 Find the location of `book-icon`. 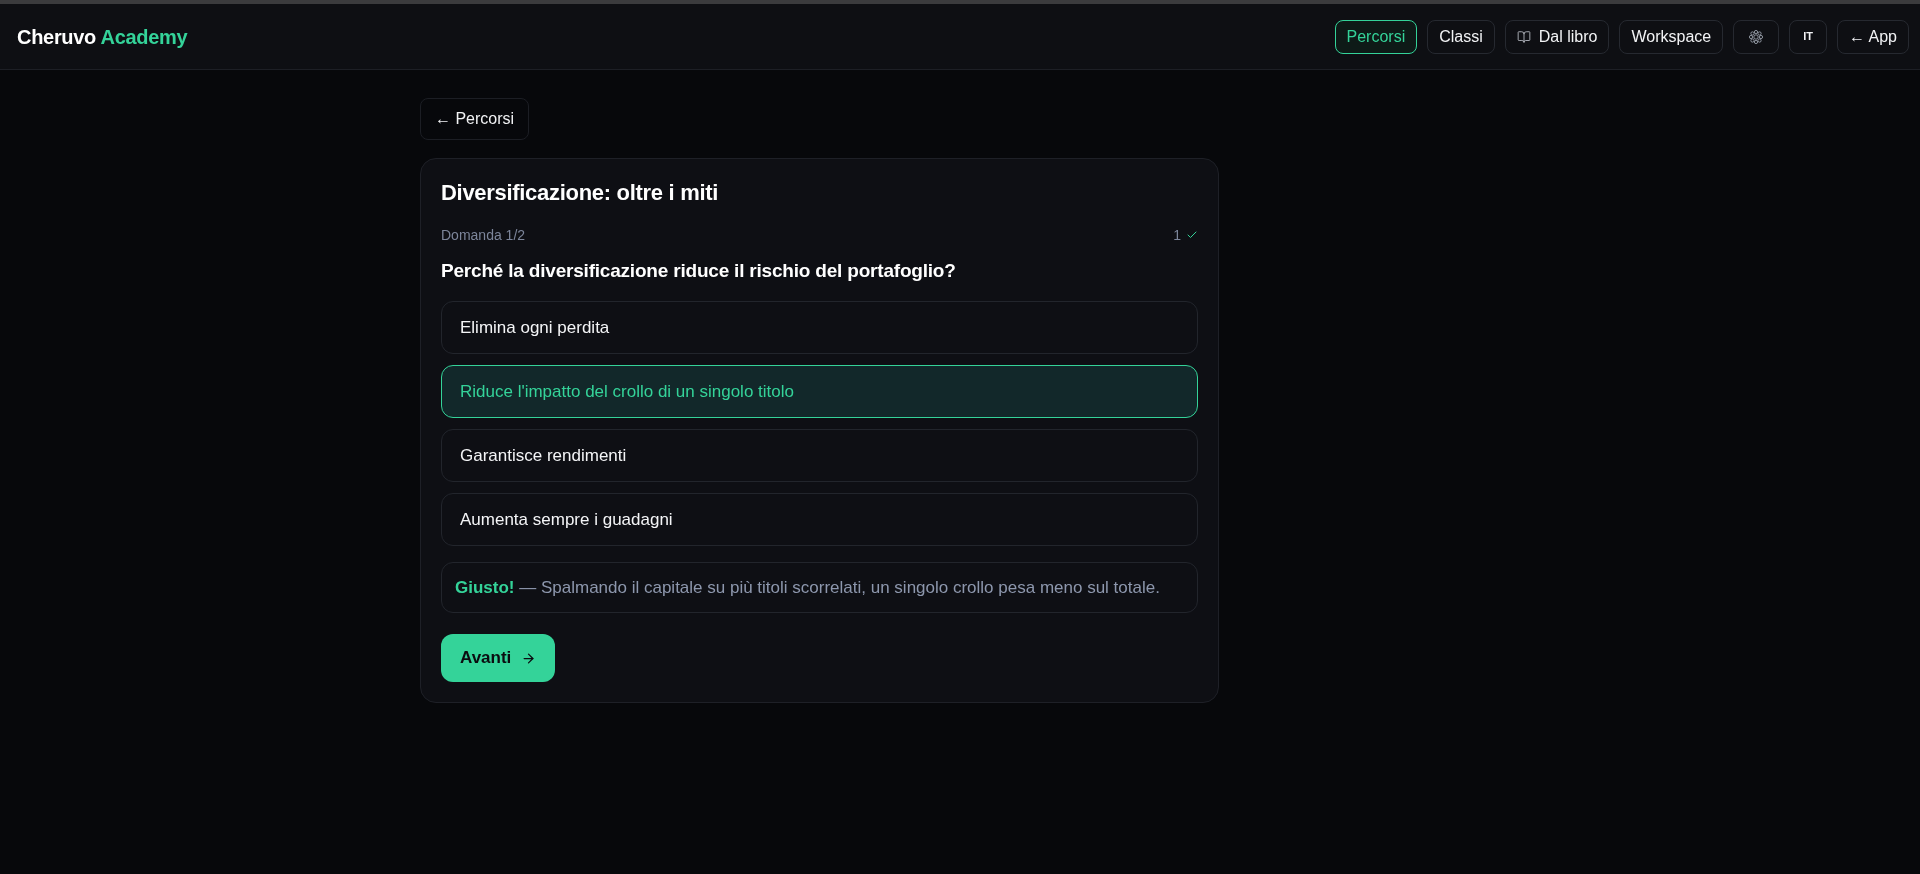

book-icon is located at coordinates (1523, 36).